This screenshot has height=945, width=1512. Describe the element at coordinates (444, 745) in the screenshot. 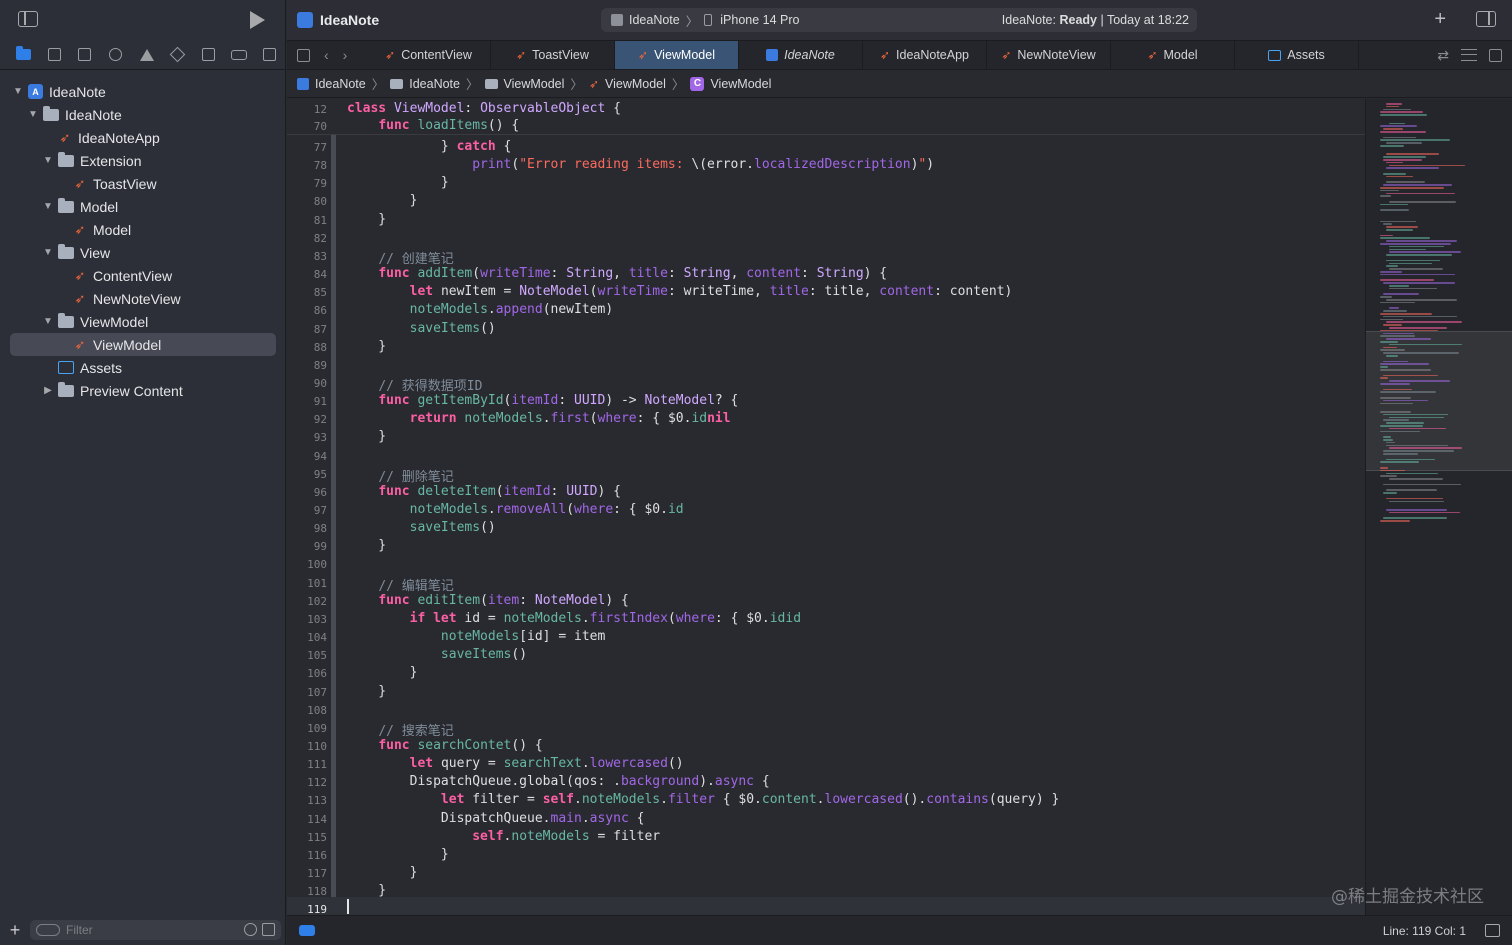

I see `code-line: func searchContet() {` at that location.